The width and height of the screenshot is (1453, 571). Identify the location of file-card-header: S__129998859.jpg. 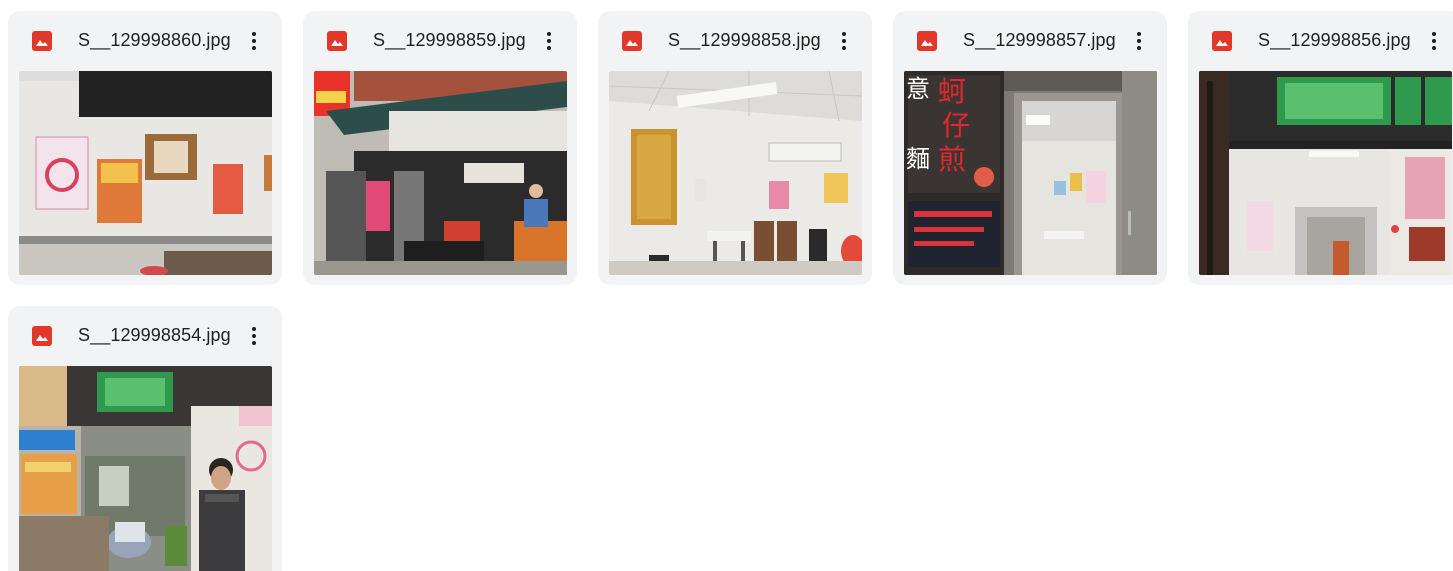
(440, 41).